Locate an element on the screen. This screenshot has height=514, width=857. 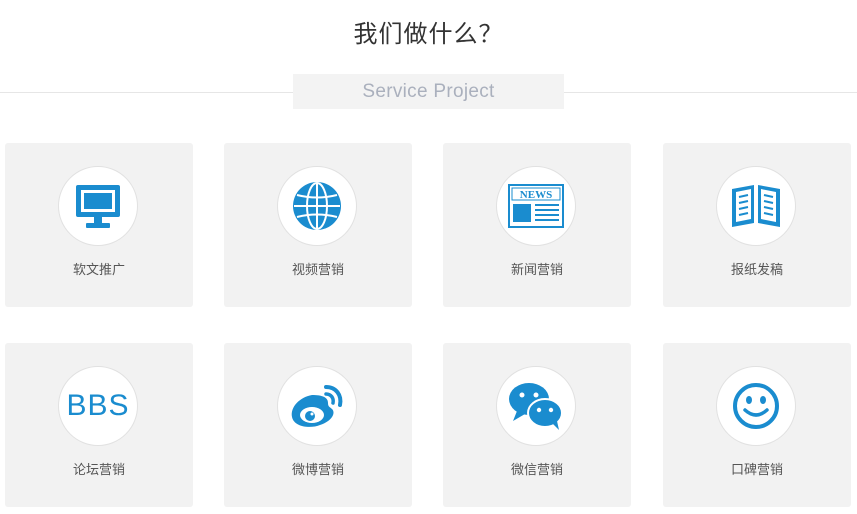
service-card-news: NEWS 新闻营销 is located at coordinates (537, 225).